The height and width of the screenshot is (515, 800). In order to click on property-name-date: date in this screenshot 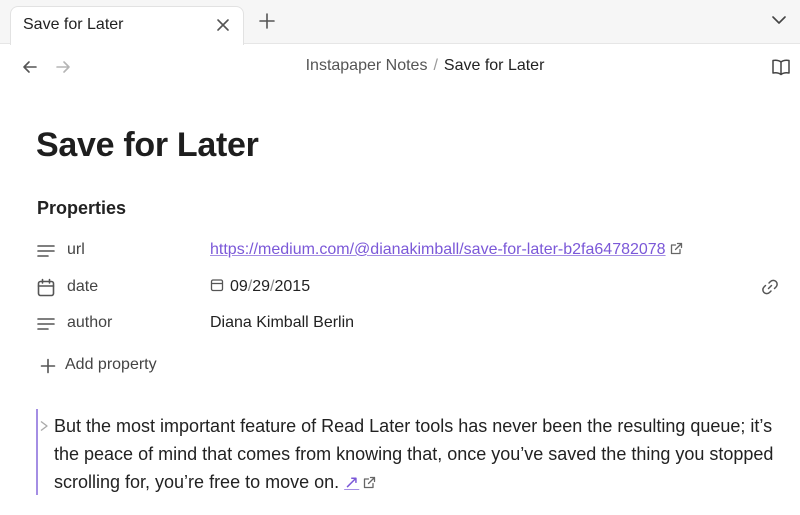, I will do `click(82, 287)`.